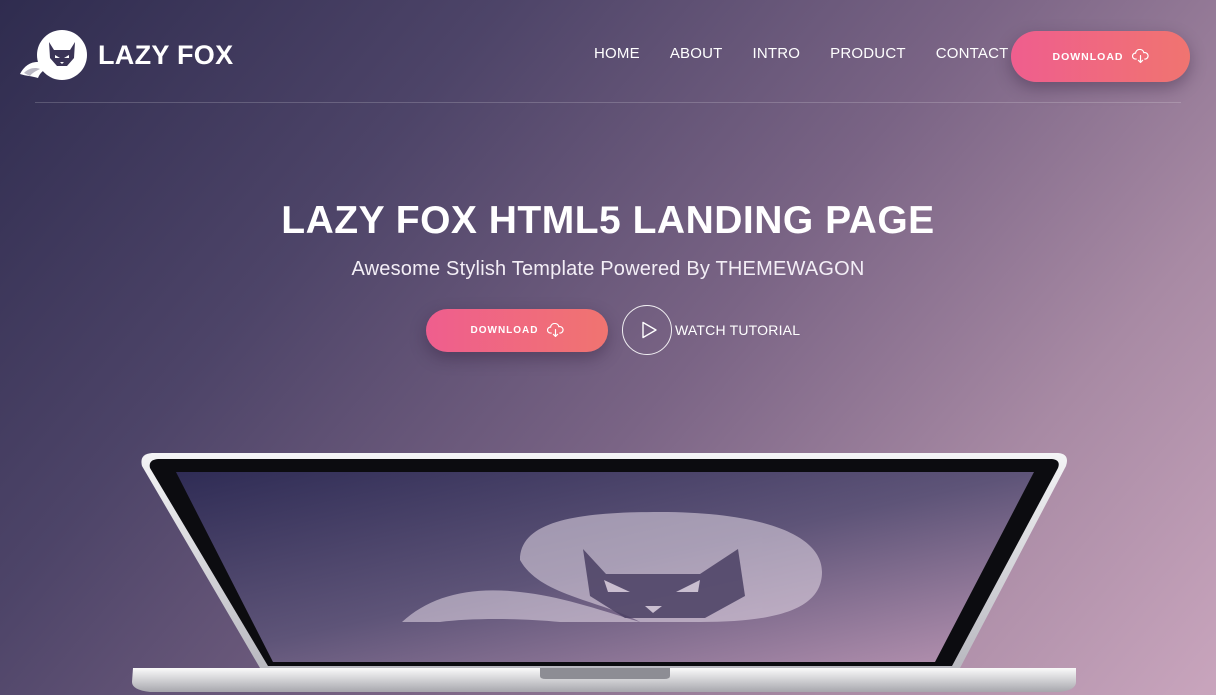 The width and height of the screenshot is (1216, 695). I want to click on brand: LAZY FOX, so click(125, 55).